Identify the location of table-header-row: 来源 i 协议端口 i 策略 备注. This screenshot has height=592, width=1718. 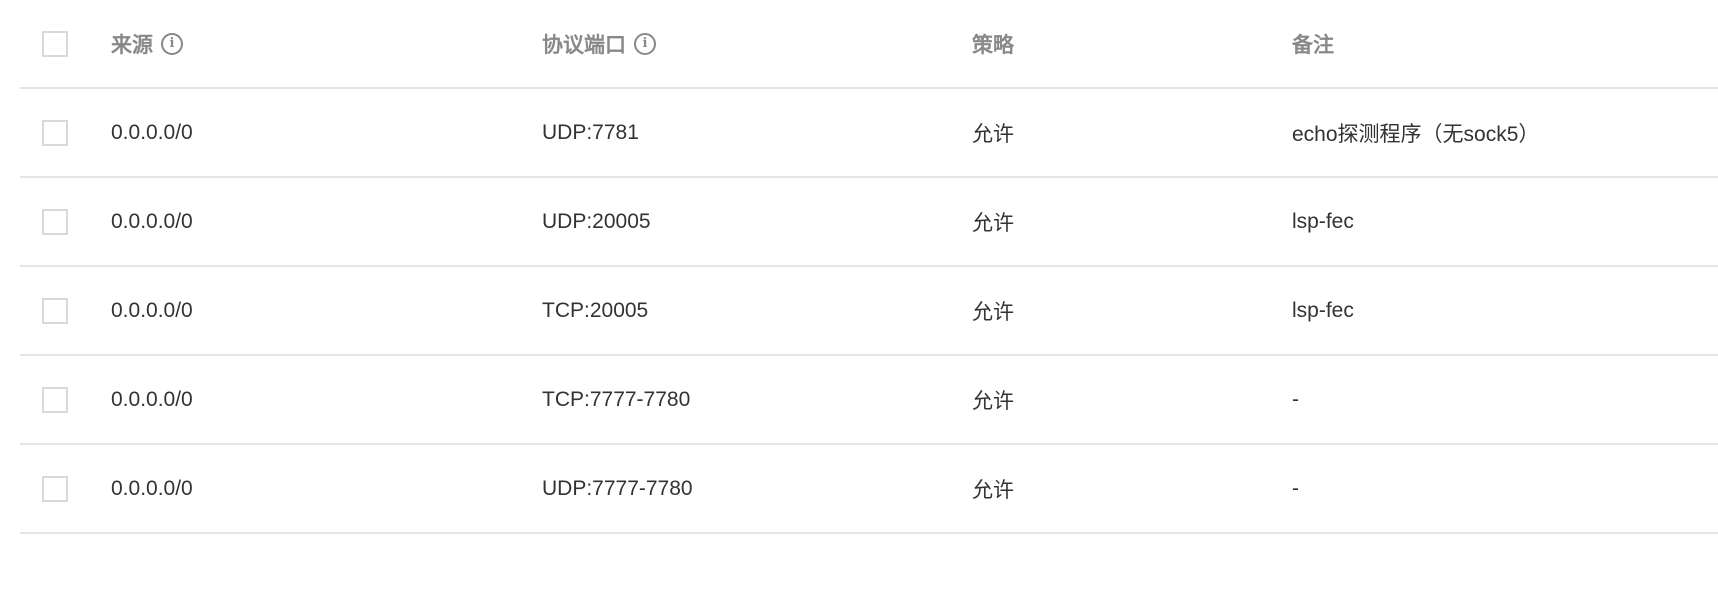
(869, 44).